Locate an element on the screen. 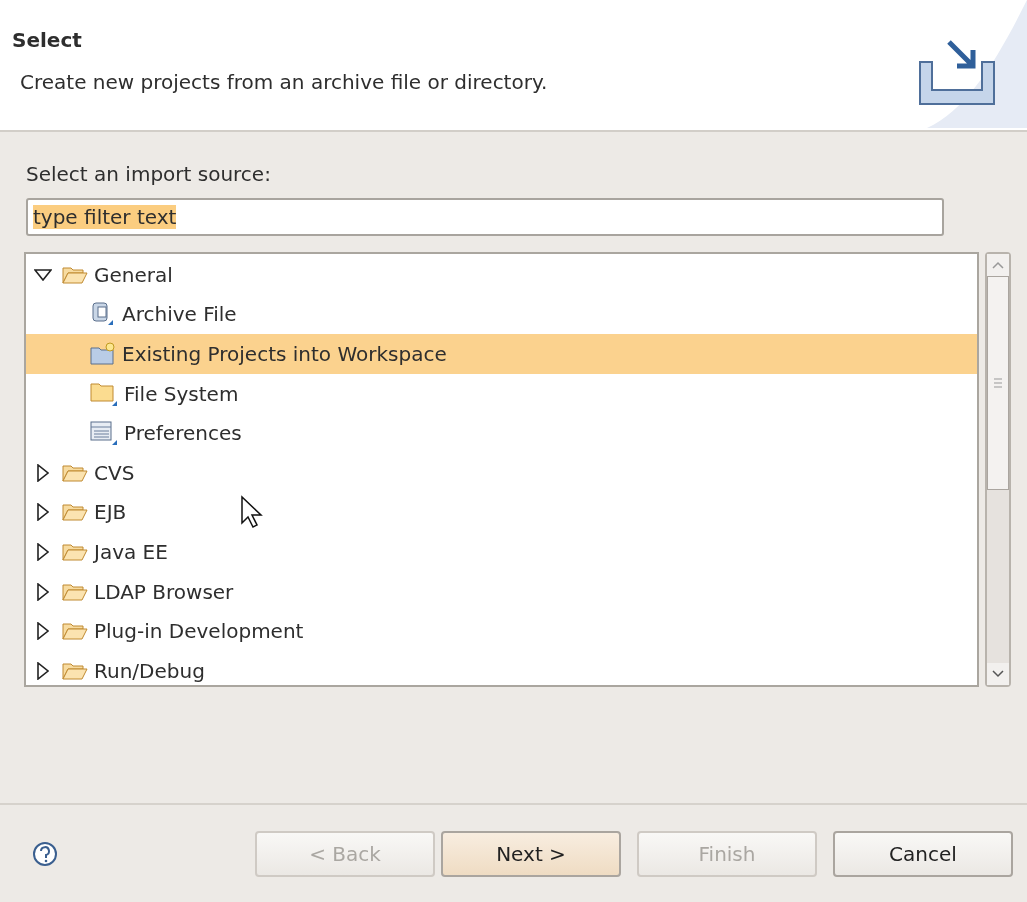 The image size is (1027, 902). tree-item: CVS is located at coordinates (501, 472).